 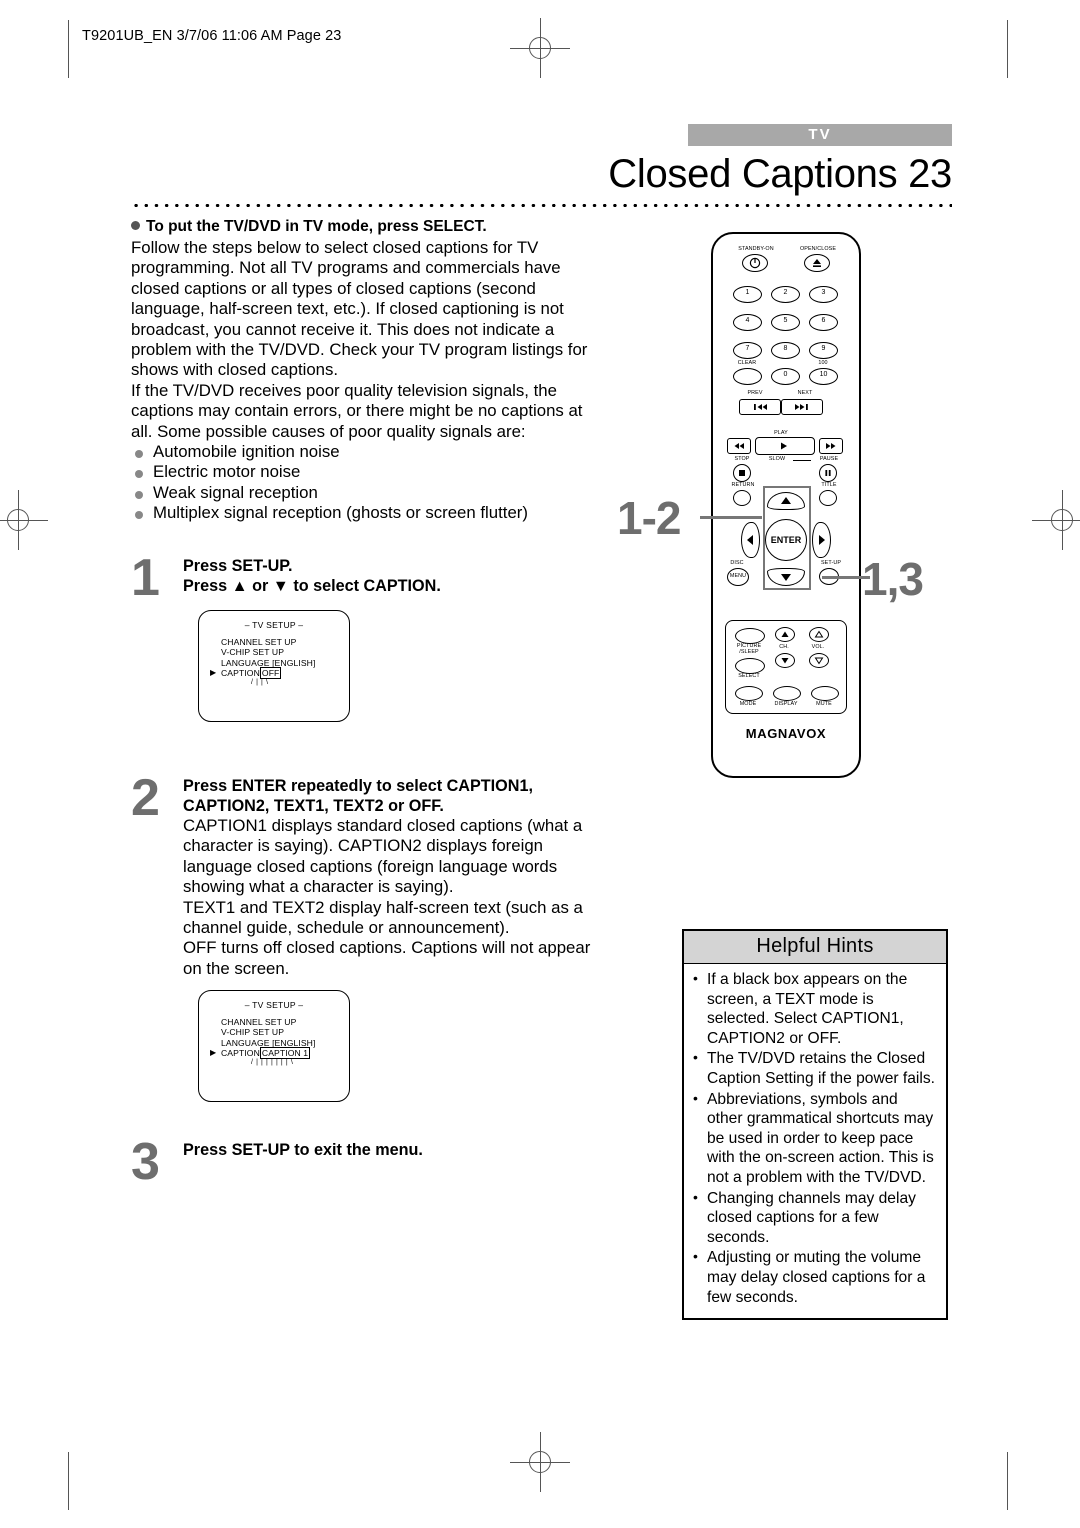 What do you see at coordinates (366, 472) in the screenshot?
I see `list-item: Electric motor noise` at bounding box center [366, 472].